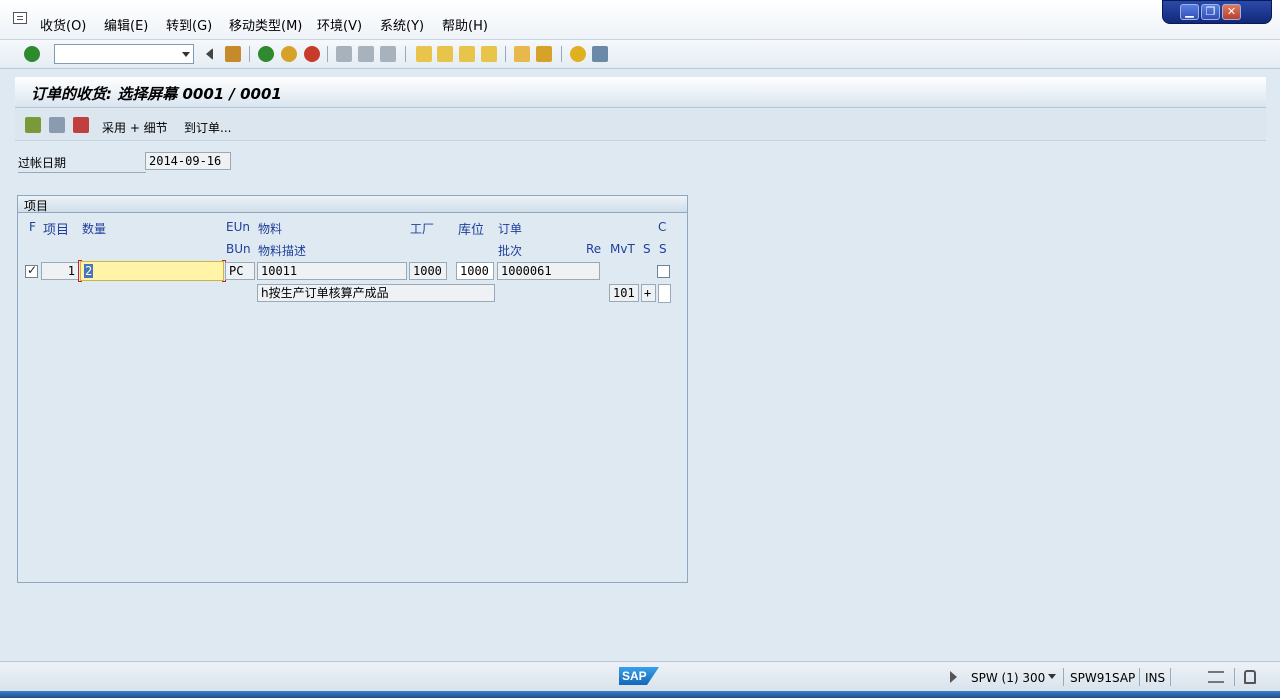 The image size is (1280, 698). Describe the element at coordinates (32, 54) in the screenshot. I see `enter-icon` at that location.